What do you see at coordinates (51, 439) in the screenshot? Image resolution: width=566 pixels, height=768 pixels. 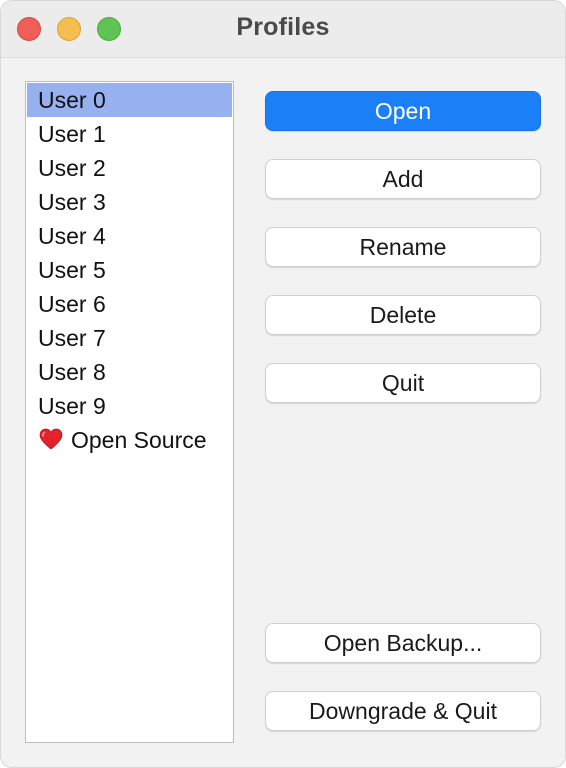 I see `heart-icon` at bounding box center [51, 439].